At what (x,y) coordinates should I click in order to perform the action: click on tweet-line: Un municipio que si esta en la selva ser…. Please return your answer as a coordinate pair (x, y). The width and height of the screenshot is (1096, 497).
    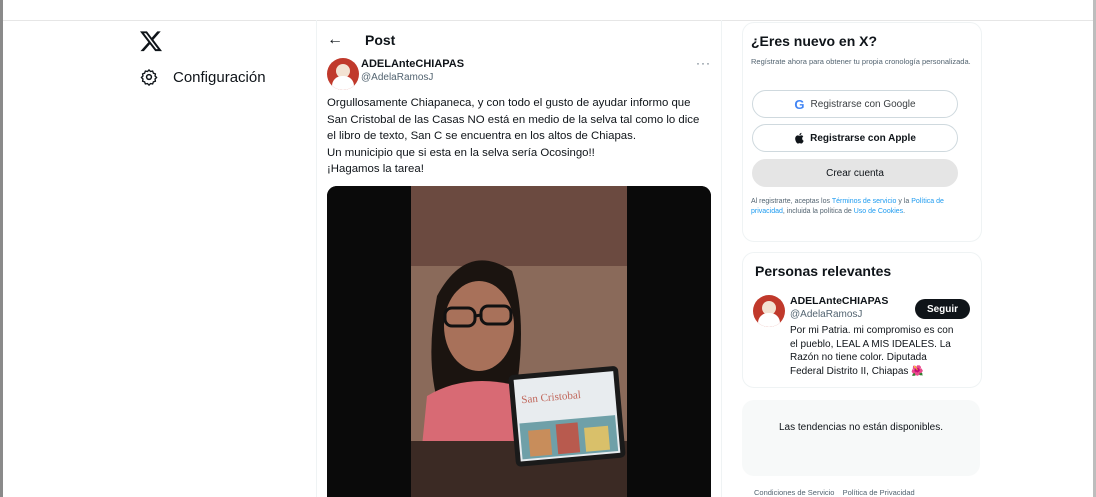
    Looking at the image, I should click on (461, 152).